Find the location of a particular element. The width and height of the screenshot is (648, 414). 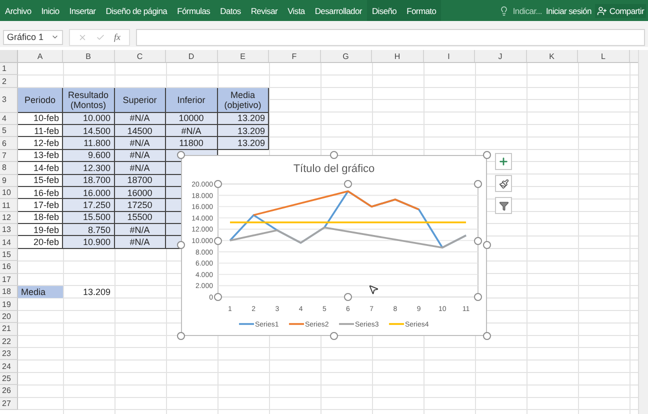

ribbon-tab: Fórmulas is located at coordinates (194, 10).